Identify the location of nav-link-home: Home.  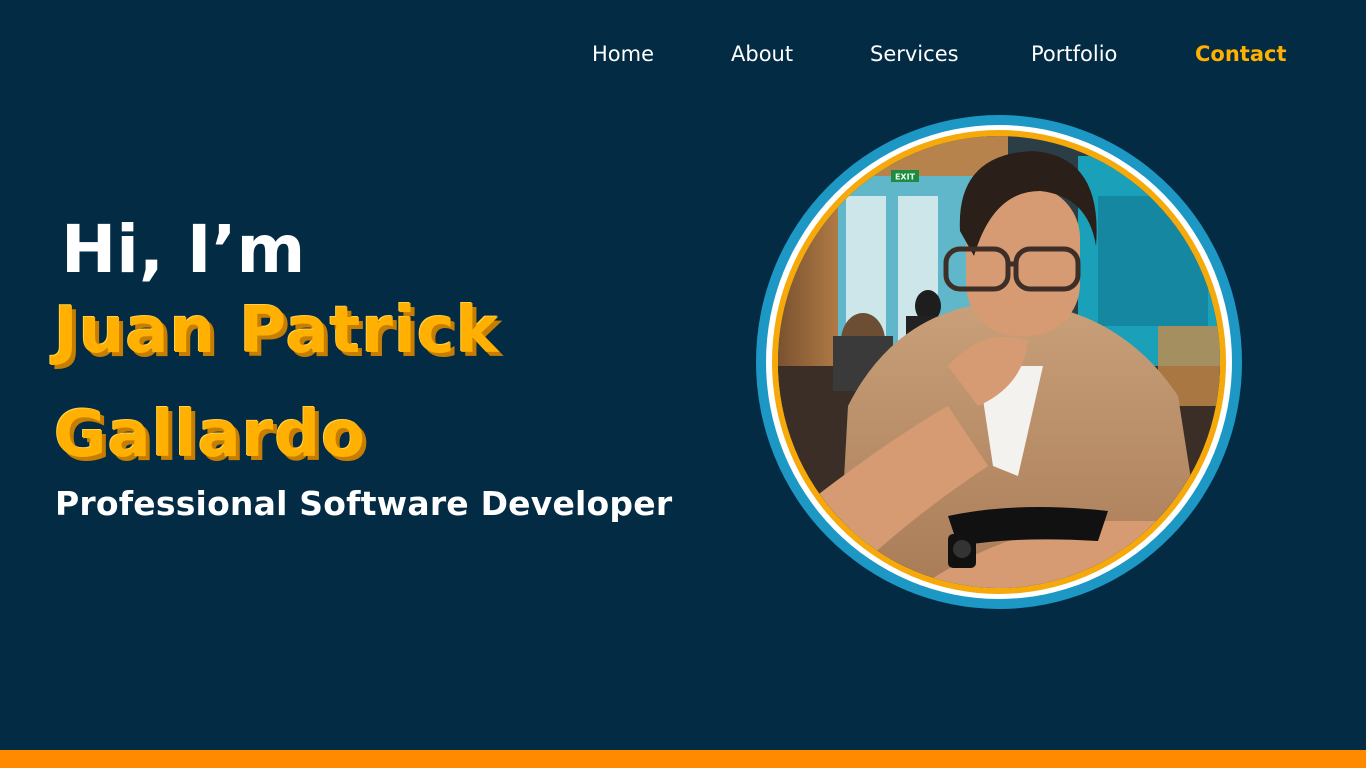
(623, 54).